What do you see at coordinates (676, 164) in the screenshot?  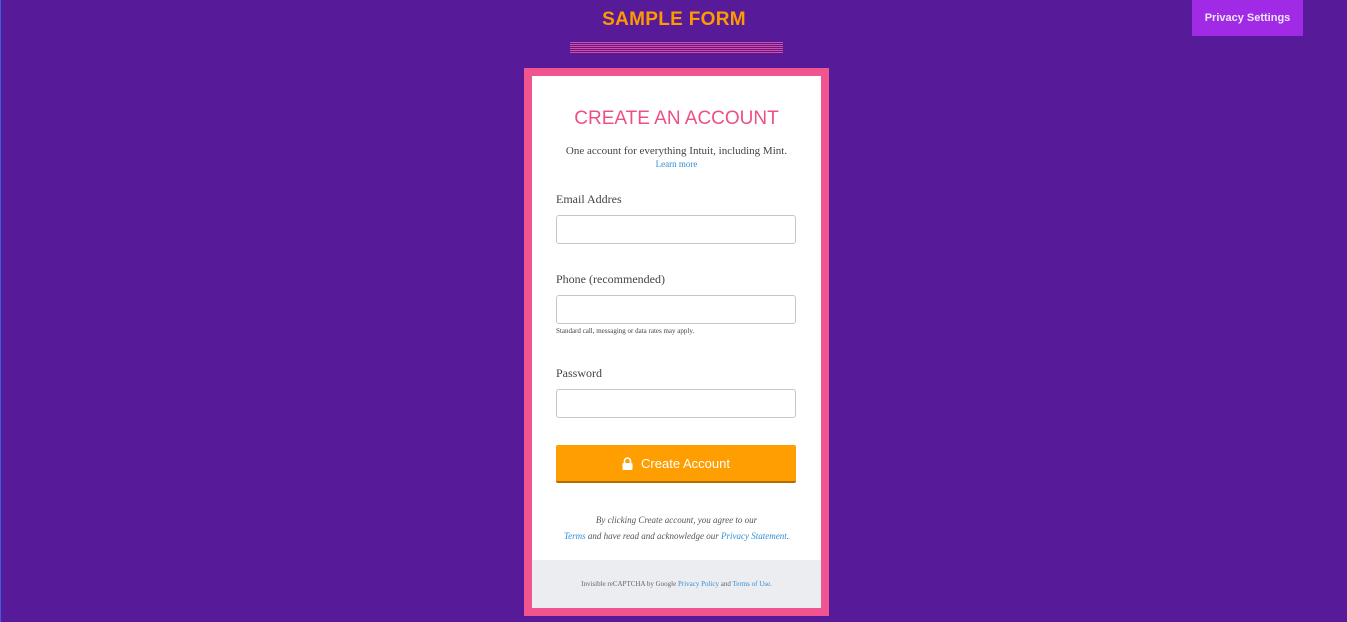 I see `learn-more-link: Learn more` at bounding box center [676, 164].